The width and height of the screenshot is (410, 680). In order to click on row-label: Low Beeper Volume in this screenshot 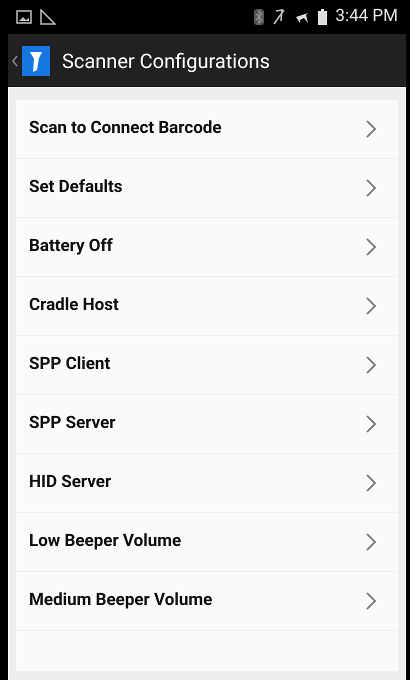, I will do `click(105, 542)`.